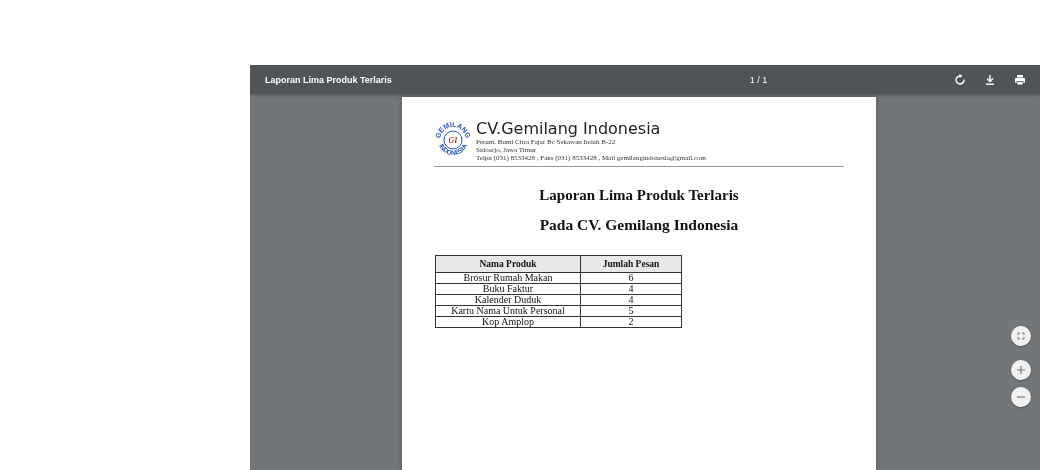 This screenshot has height=470, width=1040. I want to click on report-subtitle: Pada CV. Gemilang Indonesia, so click(639, 225).